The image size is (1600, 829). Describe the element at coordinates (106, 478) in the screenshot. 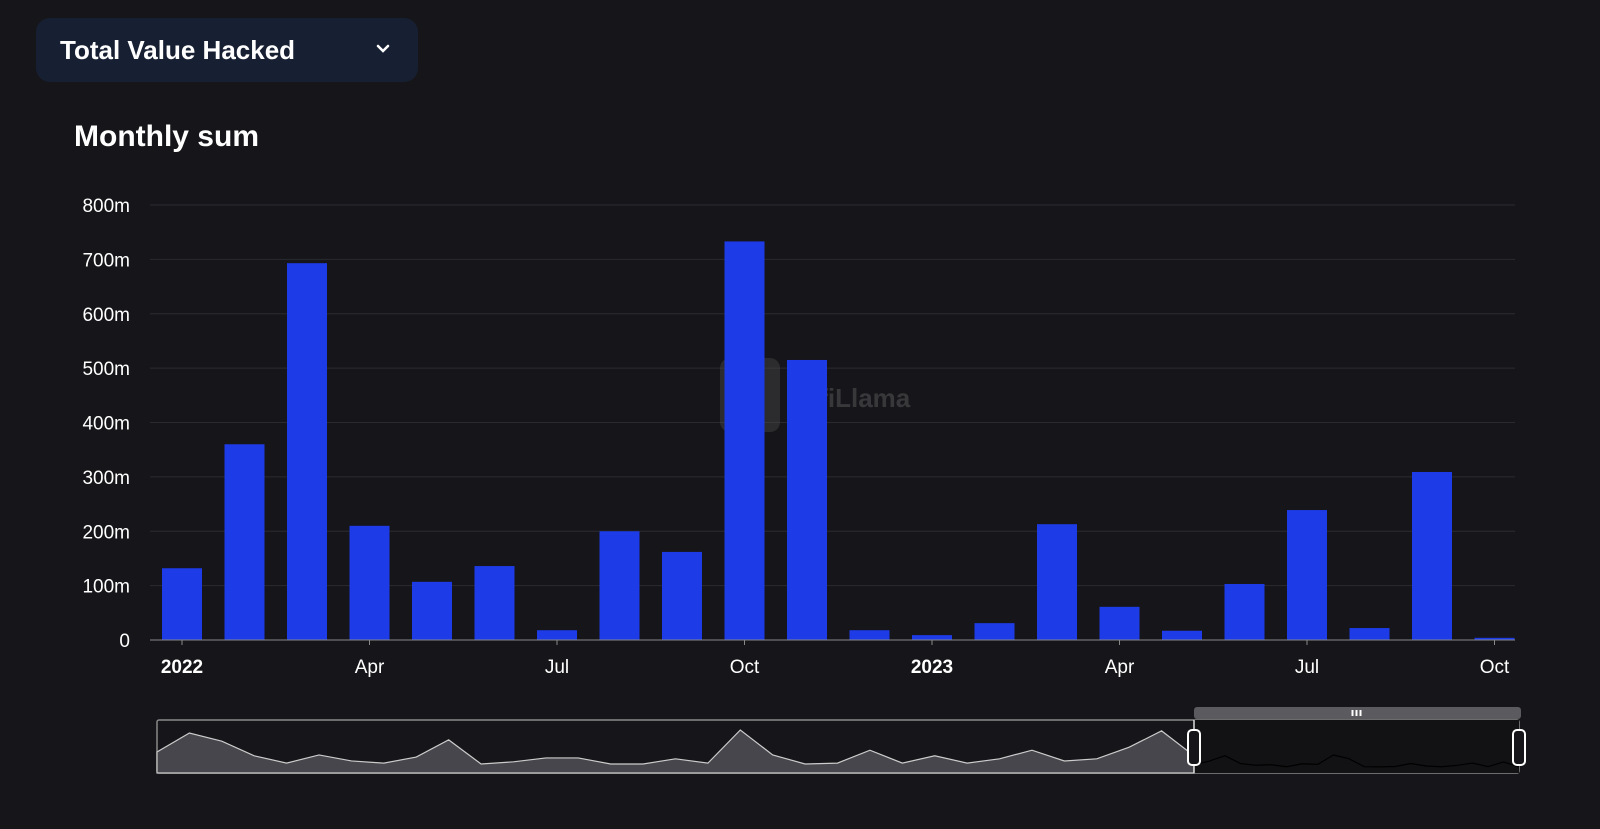

I see `y-tick-label: 300m` at that location.